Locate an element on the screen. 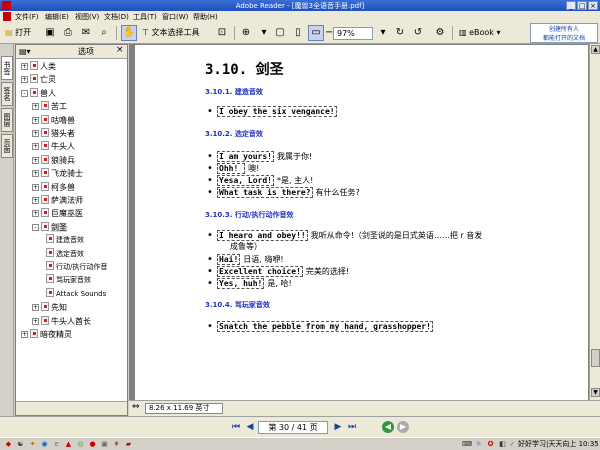 The width and height of the screenshot is (600, 450). bookmark-options-icon: ▤▾ is located at coordinates (25, 51).